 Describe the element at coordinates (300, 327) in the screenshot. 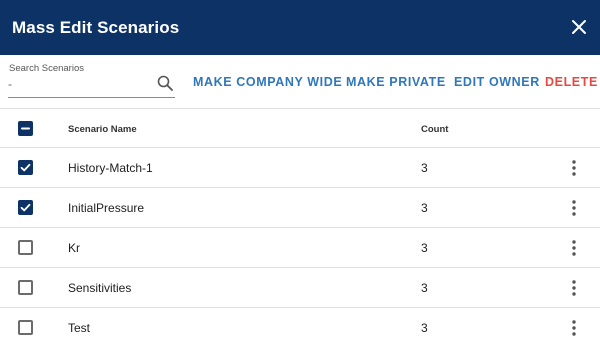

I see `table-row: Test 3` at that location.